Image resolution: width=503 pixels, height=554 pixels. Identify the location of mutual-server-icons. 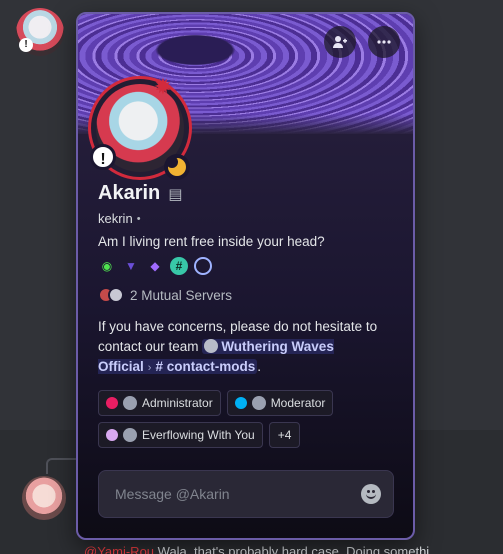
(111, 295).